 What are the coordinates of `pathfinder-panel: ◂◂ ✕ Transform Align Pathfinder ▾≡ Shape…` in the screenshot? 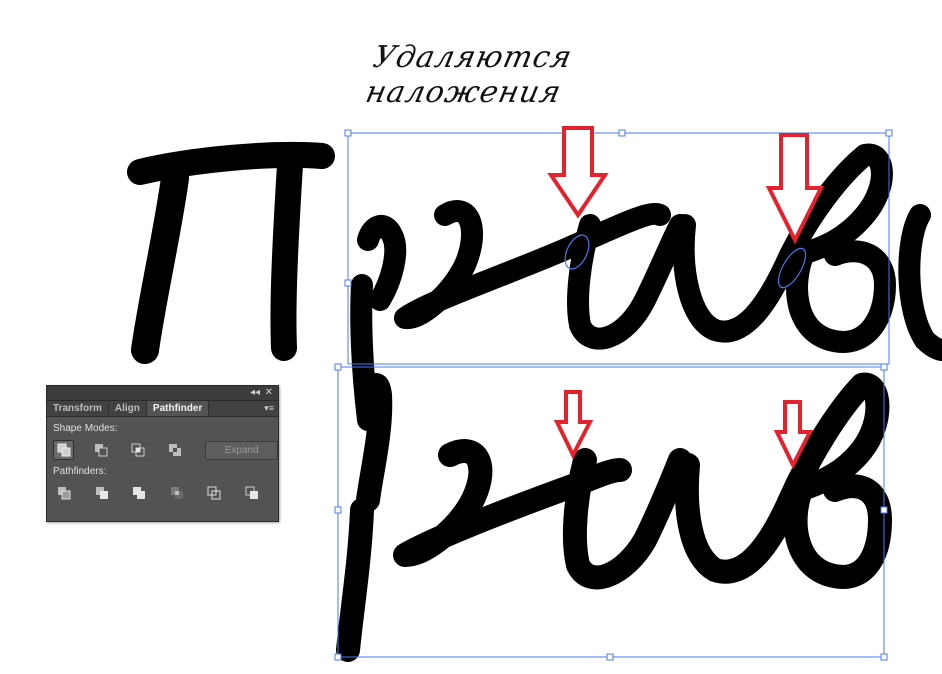 It's located at (162, 453).